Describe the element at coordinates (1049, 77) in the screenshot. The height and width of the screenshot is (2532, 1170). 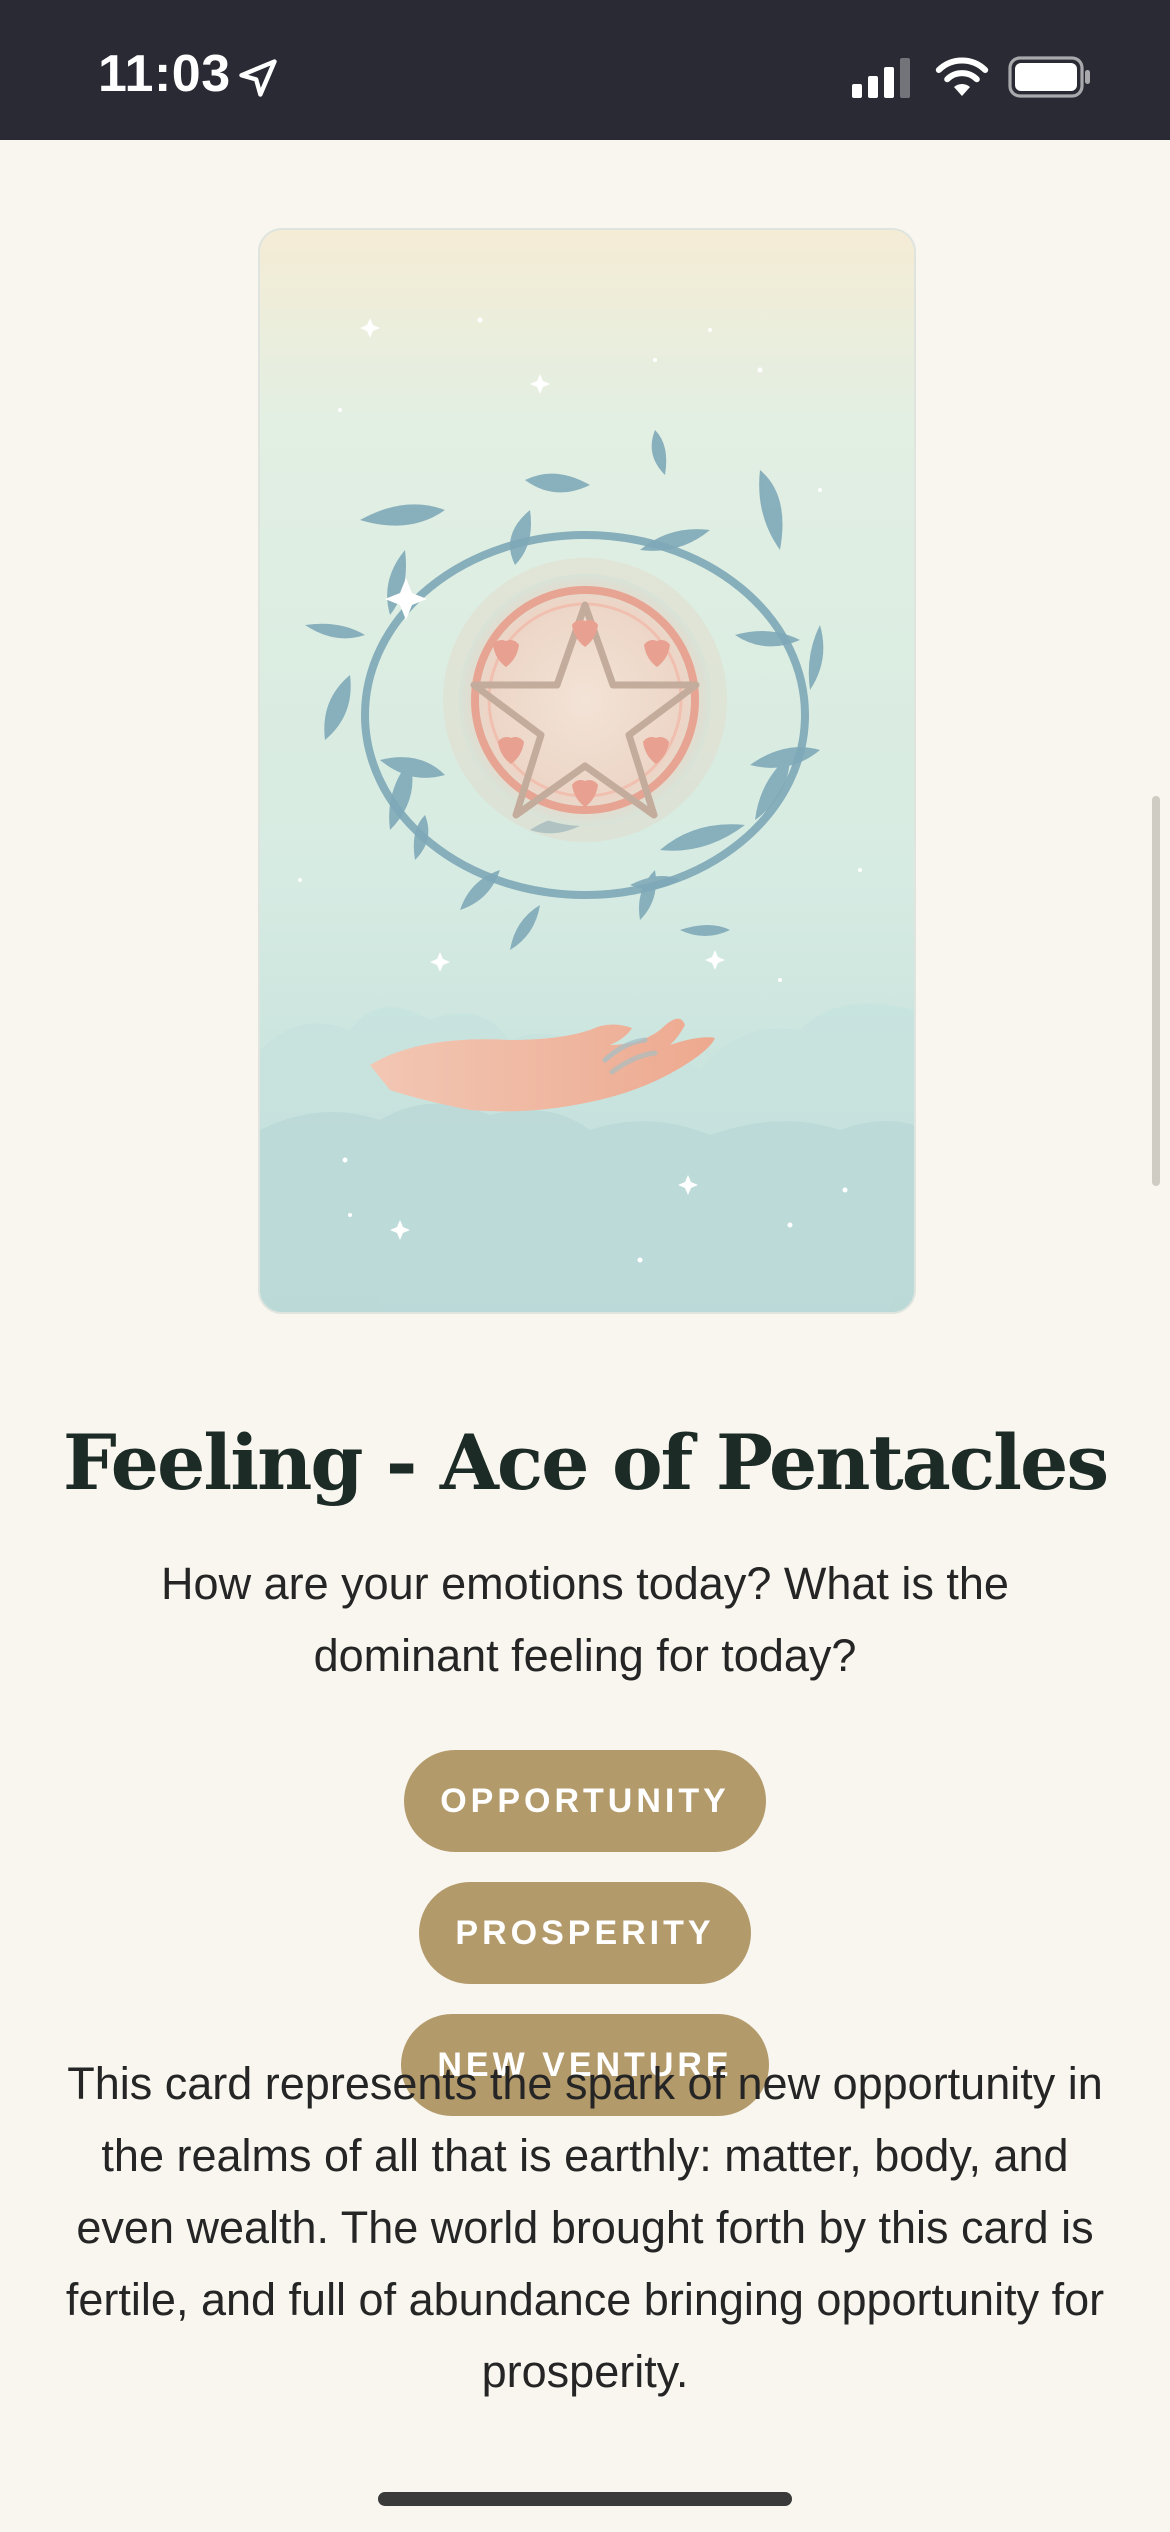
I see `battery-icon` at that location.